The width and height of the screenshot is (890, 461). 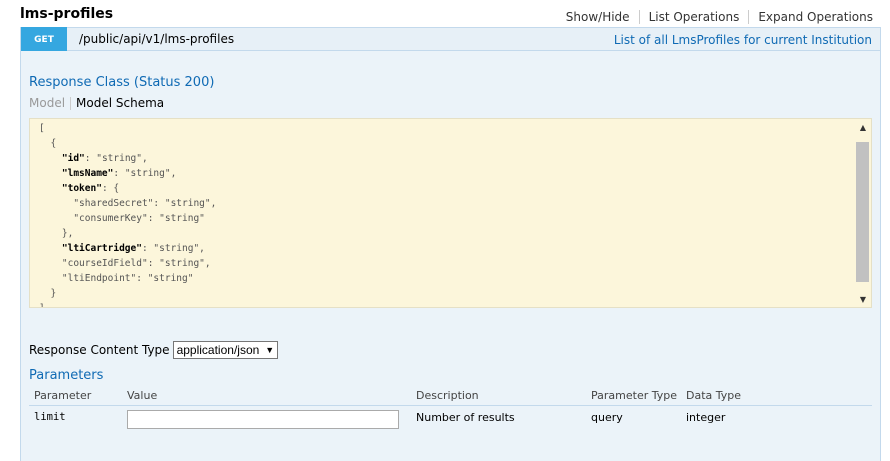 What do you see at coordinates (133, 248) in the screenshot?
I see `schema-line: "ltiCartridge": "string",` at bounding box center [133, 248].